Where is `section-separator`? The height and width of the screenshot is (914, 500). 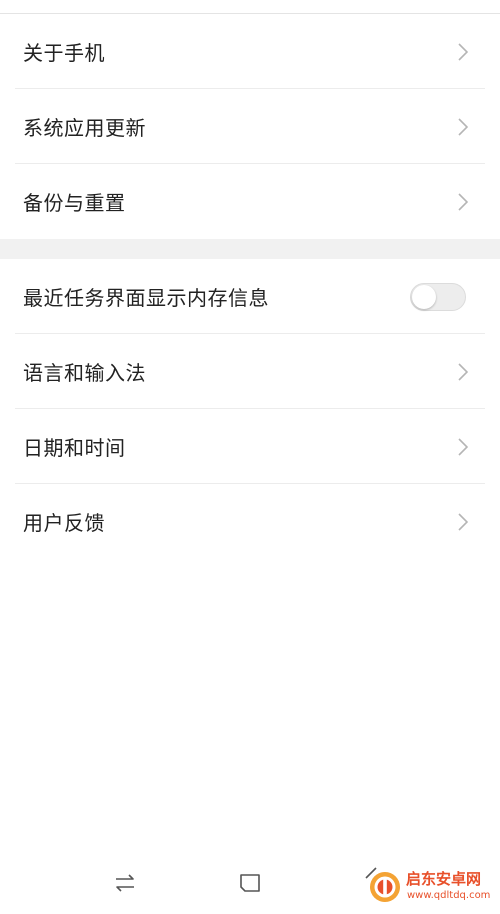
section-separator is located at coordinates (250, 249).